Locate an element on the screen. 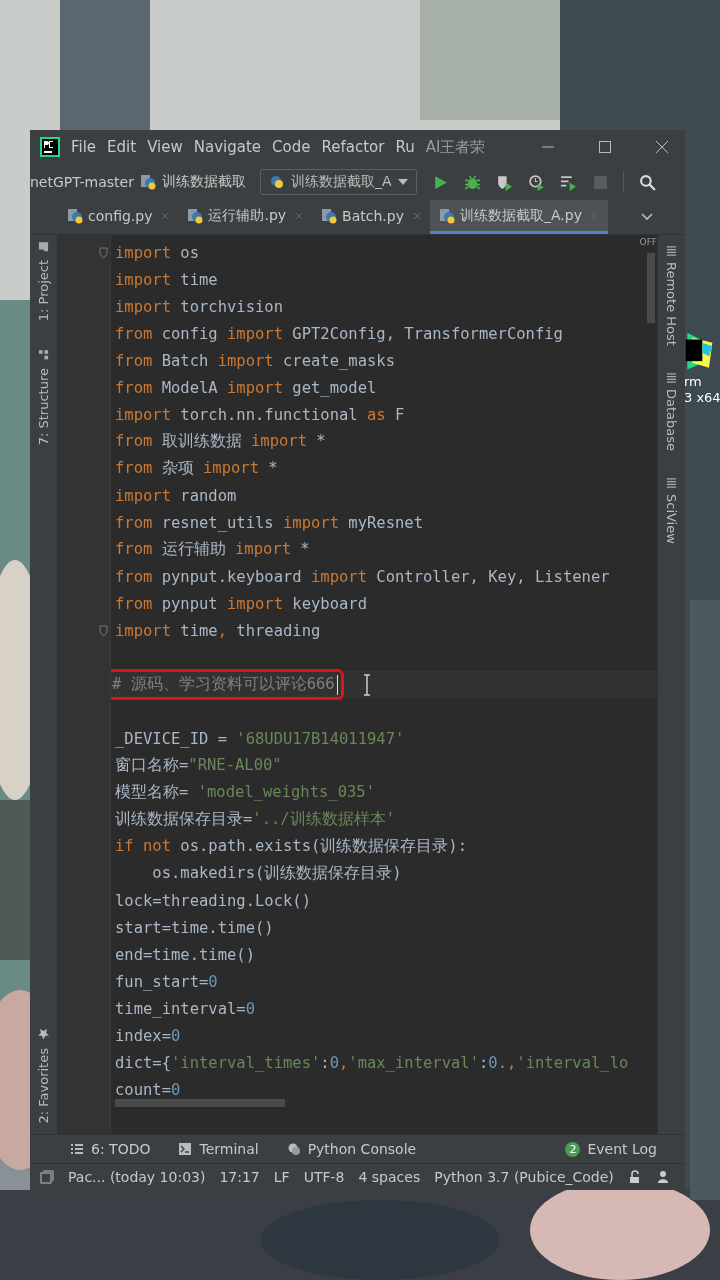  status-item: 4 spaces is located at coordinates (389, 1177).